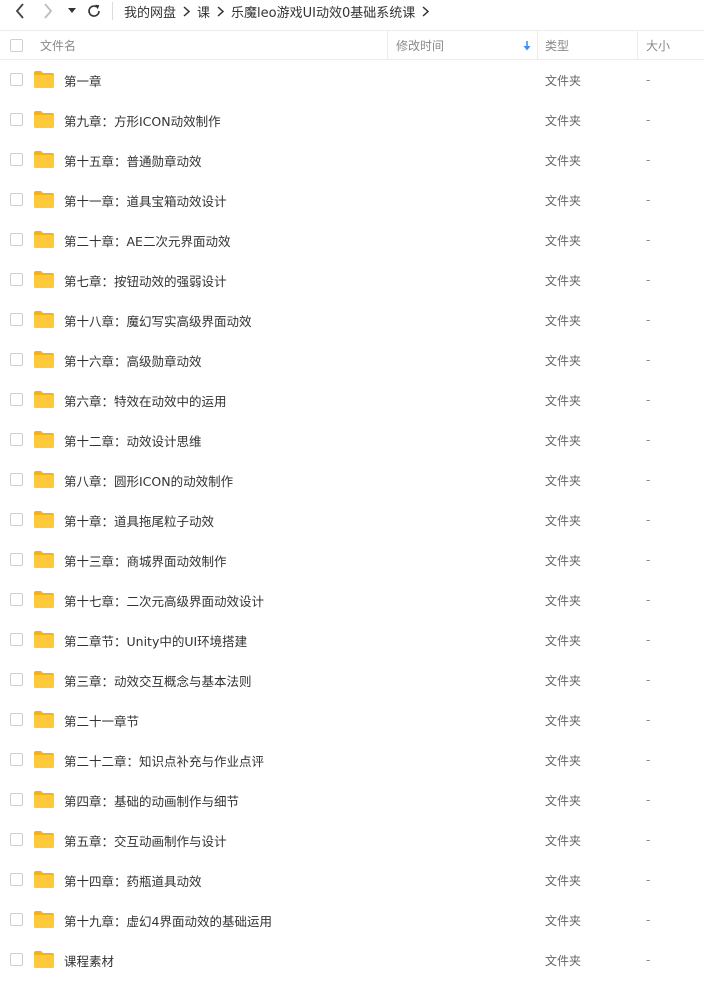 The image size is (704, 989). I want to click on file-row: 第二十二章：知识点补充与作业点评 文件夹 -, so click(352, 760).